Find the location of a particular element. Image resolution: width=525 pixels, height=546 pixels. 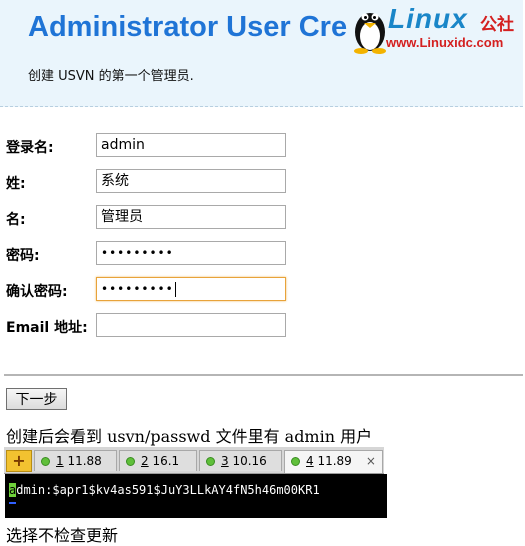

given-name-input: 管理员 is located at coordinates (191, 217).